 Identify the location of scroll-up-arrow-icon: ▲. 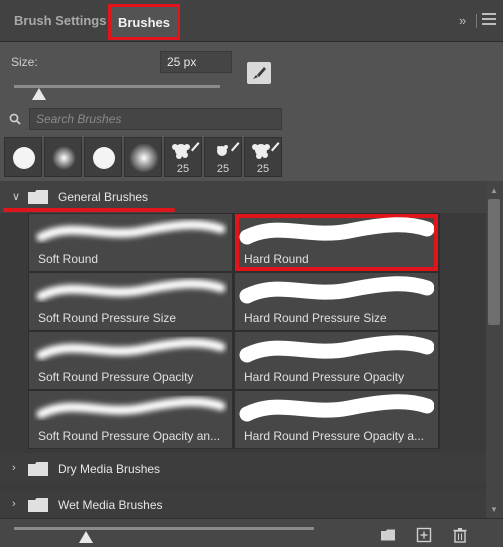
(494, 190).